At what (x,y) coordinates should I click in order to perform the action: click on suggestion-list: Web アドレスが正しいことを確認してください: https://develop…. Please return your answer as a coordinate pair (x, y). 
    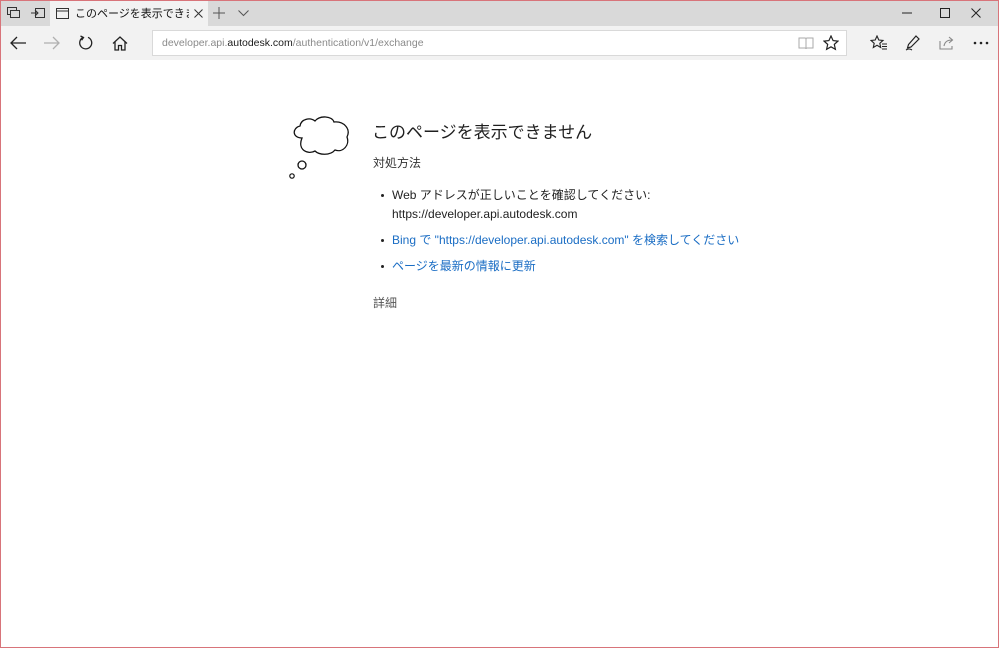
    Looking at the image, I should click on (610, 231).